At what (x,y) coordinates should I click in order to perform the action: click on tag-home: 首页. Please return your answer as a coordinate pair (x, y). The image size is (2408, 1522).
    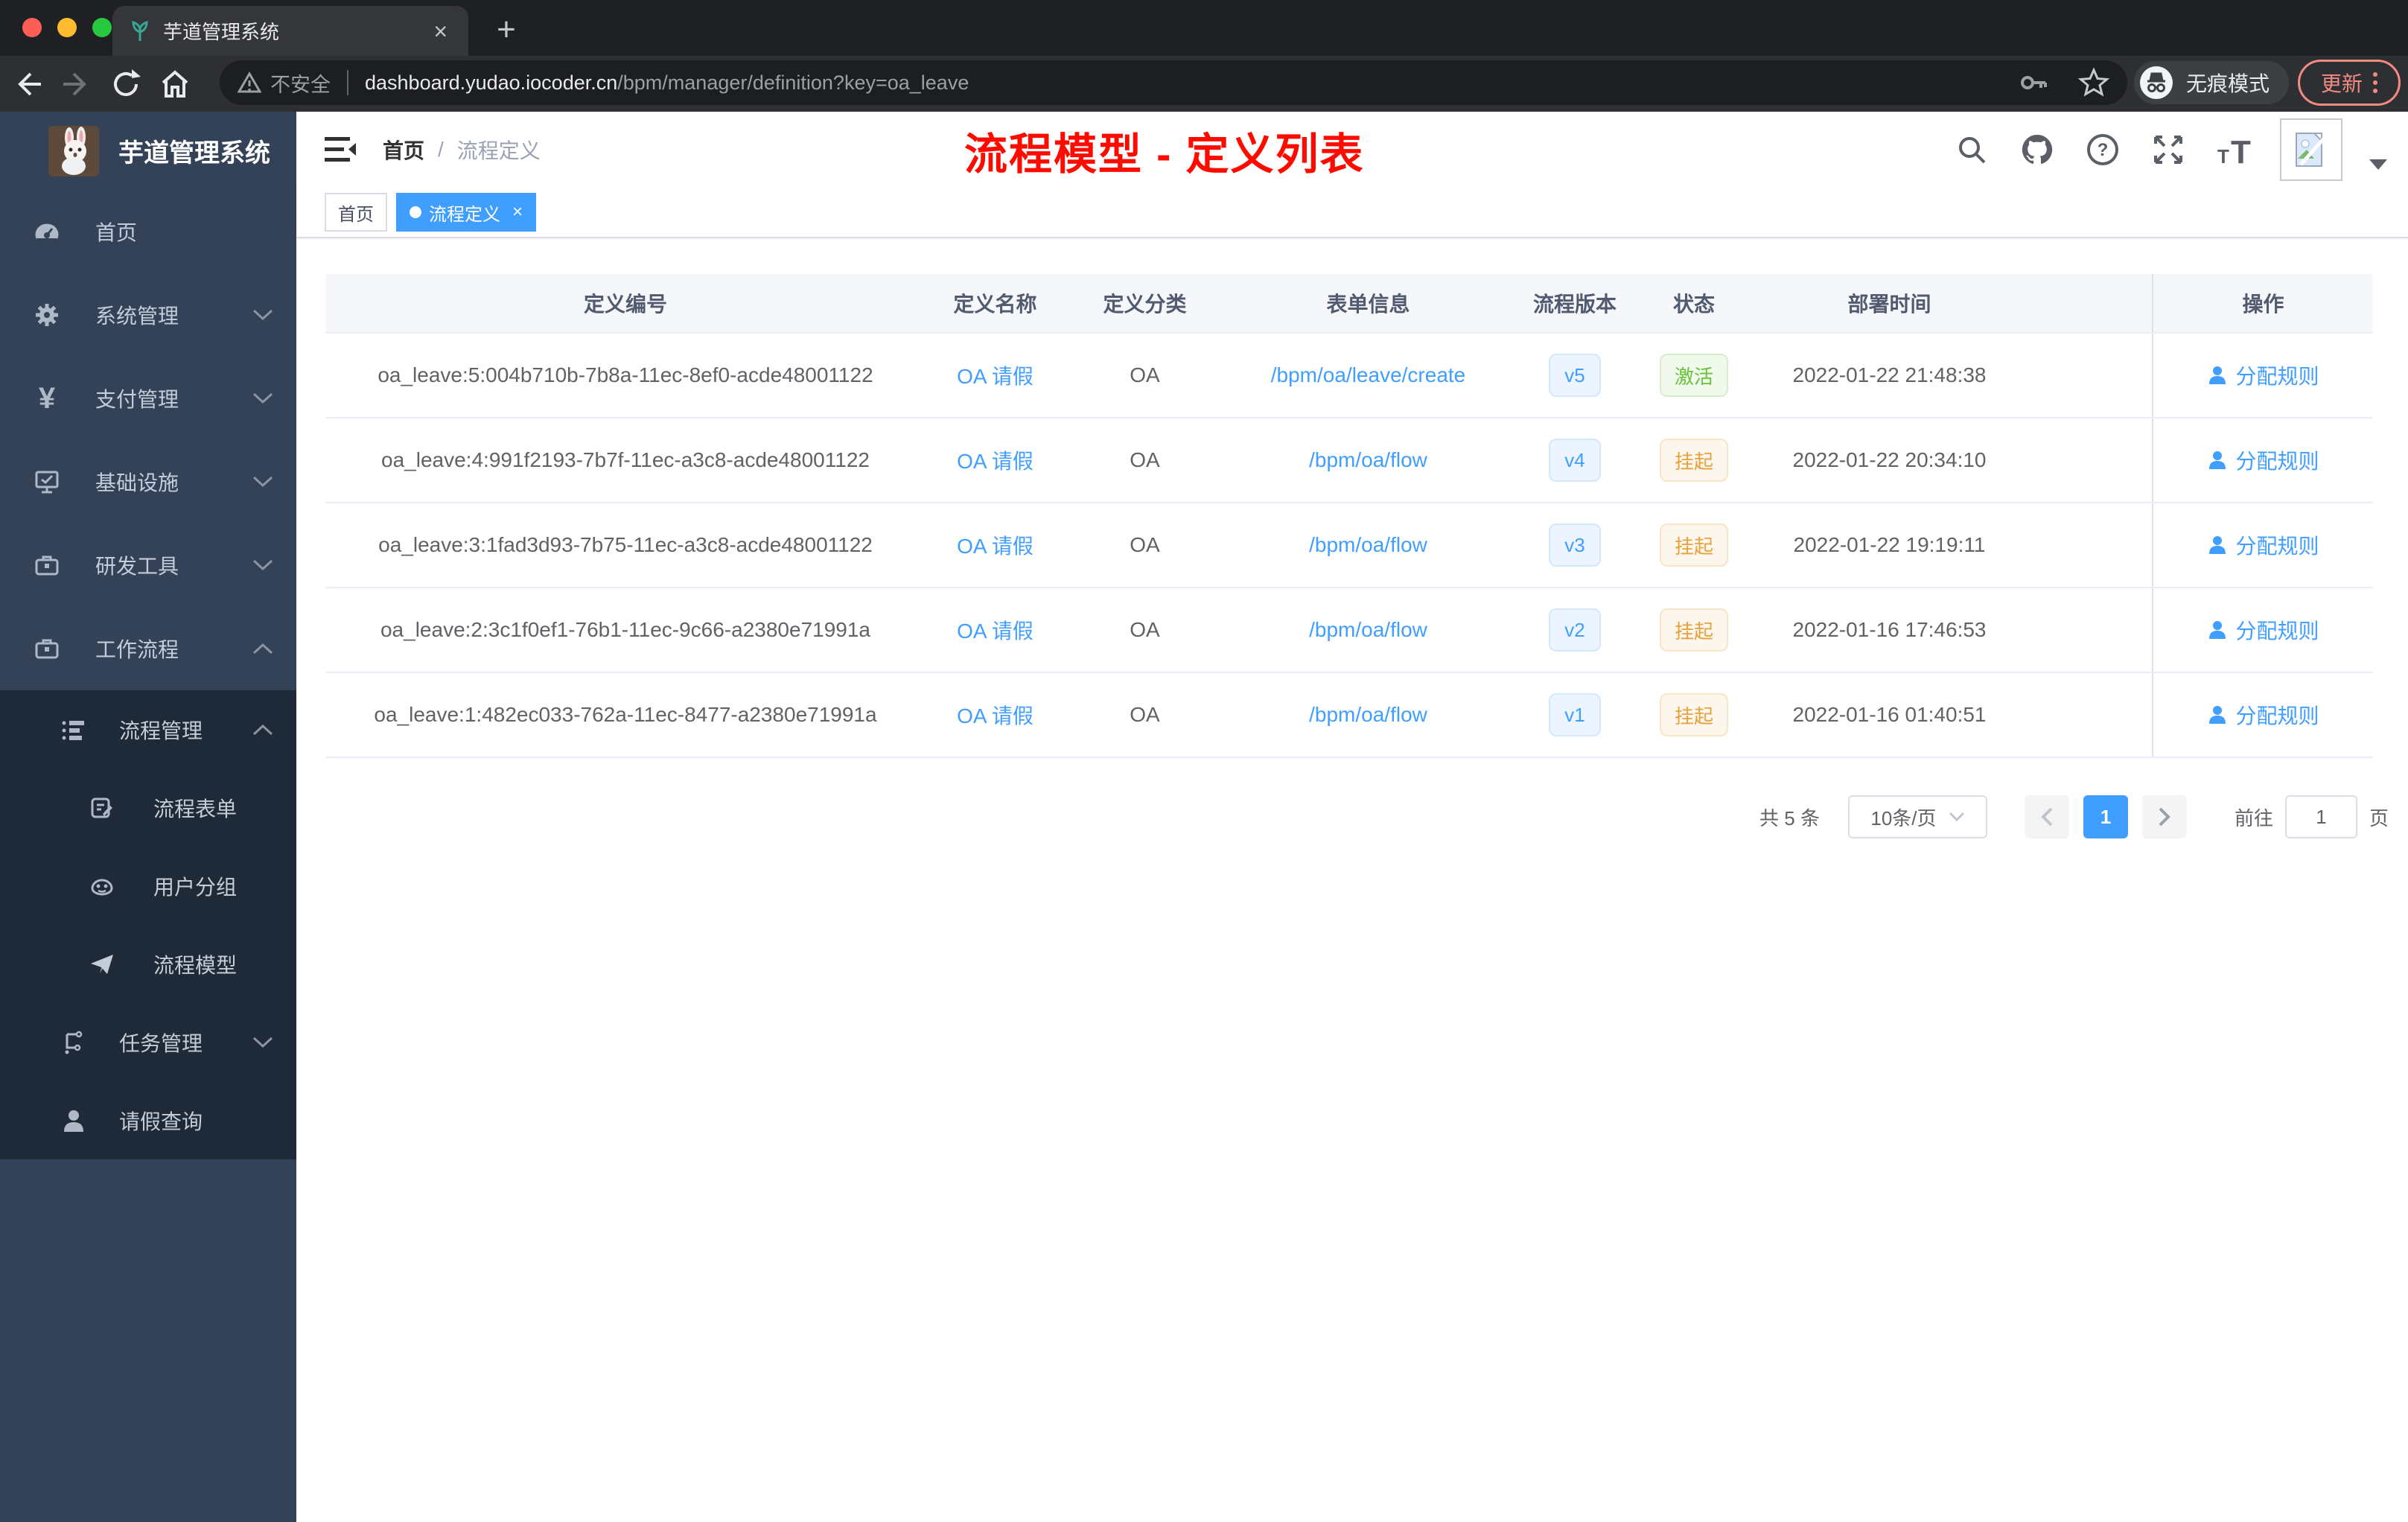
    Looking at the image, I should click on (356, 212).